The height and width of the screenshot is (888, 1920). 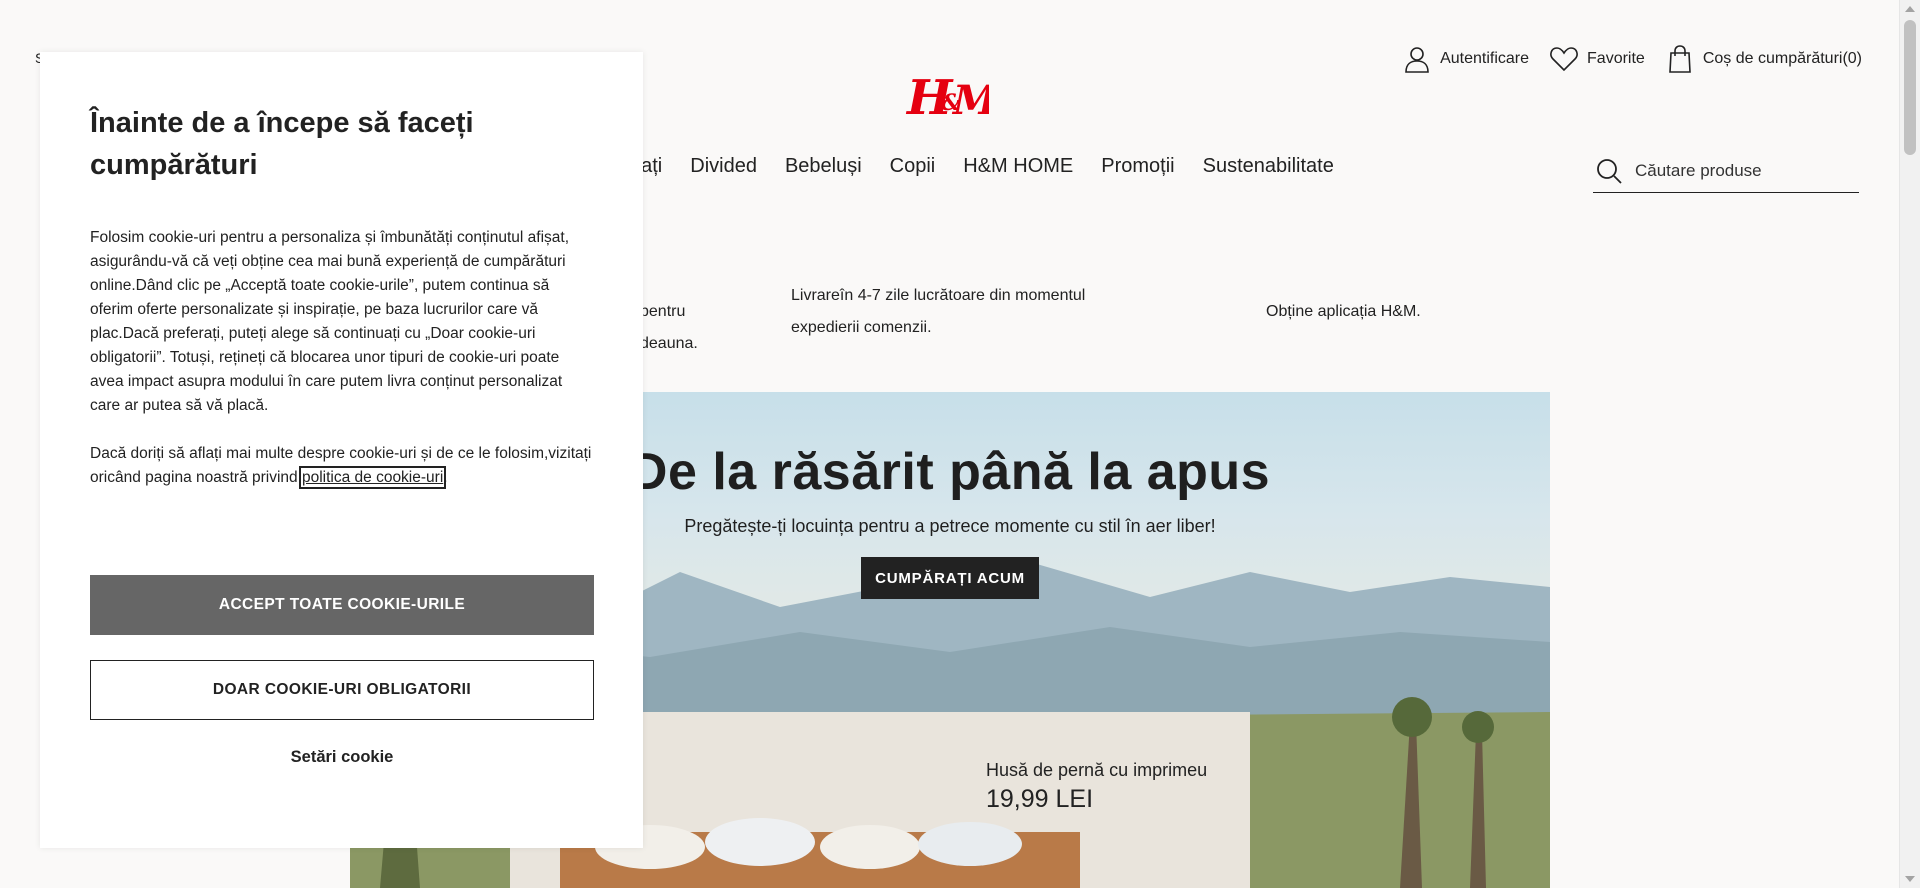 I want to click on user-icon, so click(x=1417, y=60).